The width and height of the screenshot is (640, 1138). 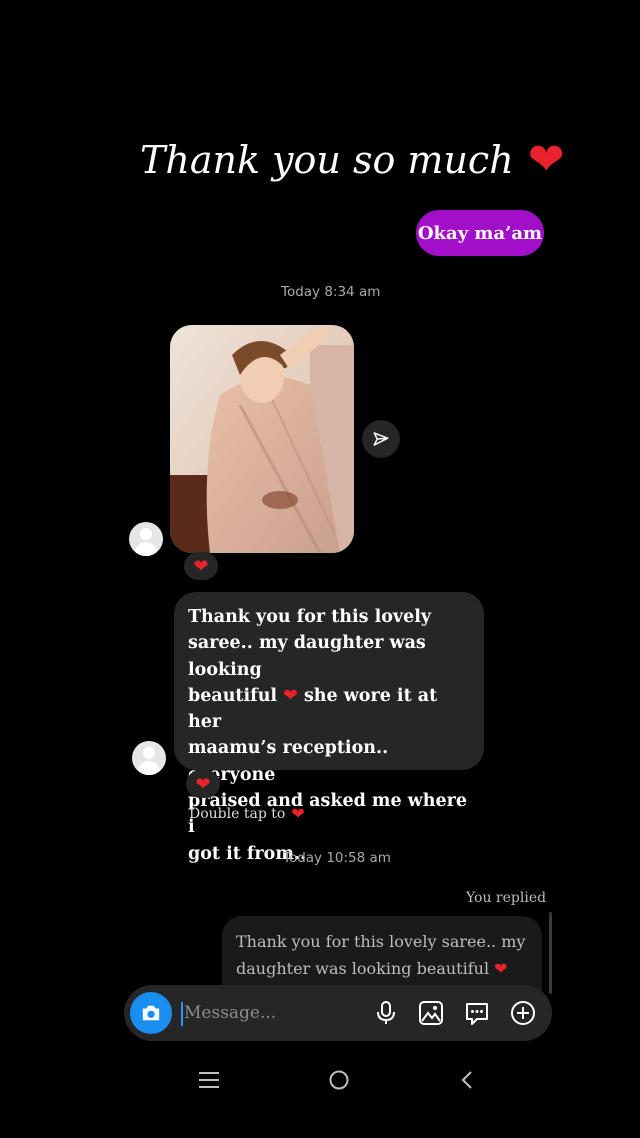 I want to click on recent-apps-button, so click(x=209, y=1080).